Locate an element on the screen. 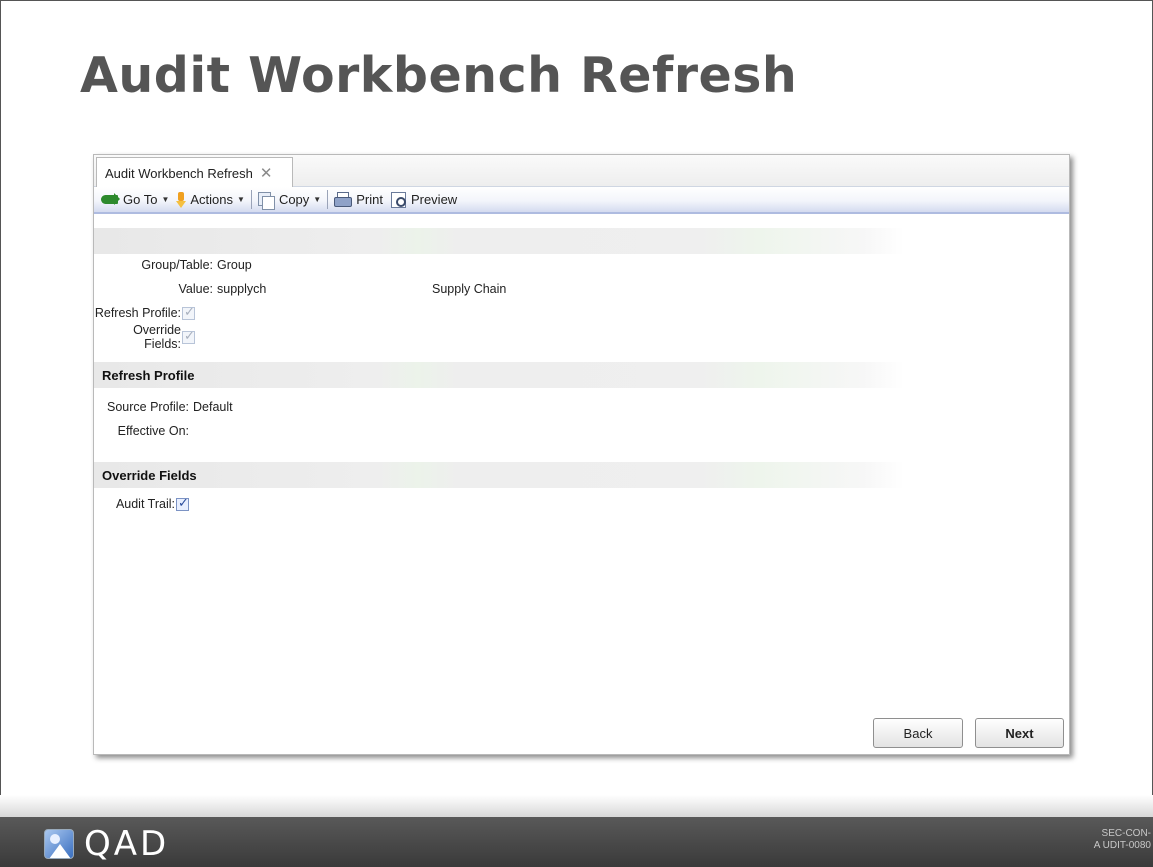  goto-menu-button: Go To ▼ is located at coordinates (135, 199).